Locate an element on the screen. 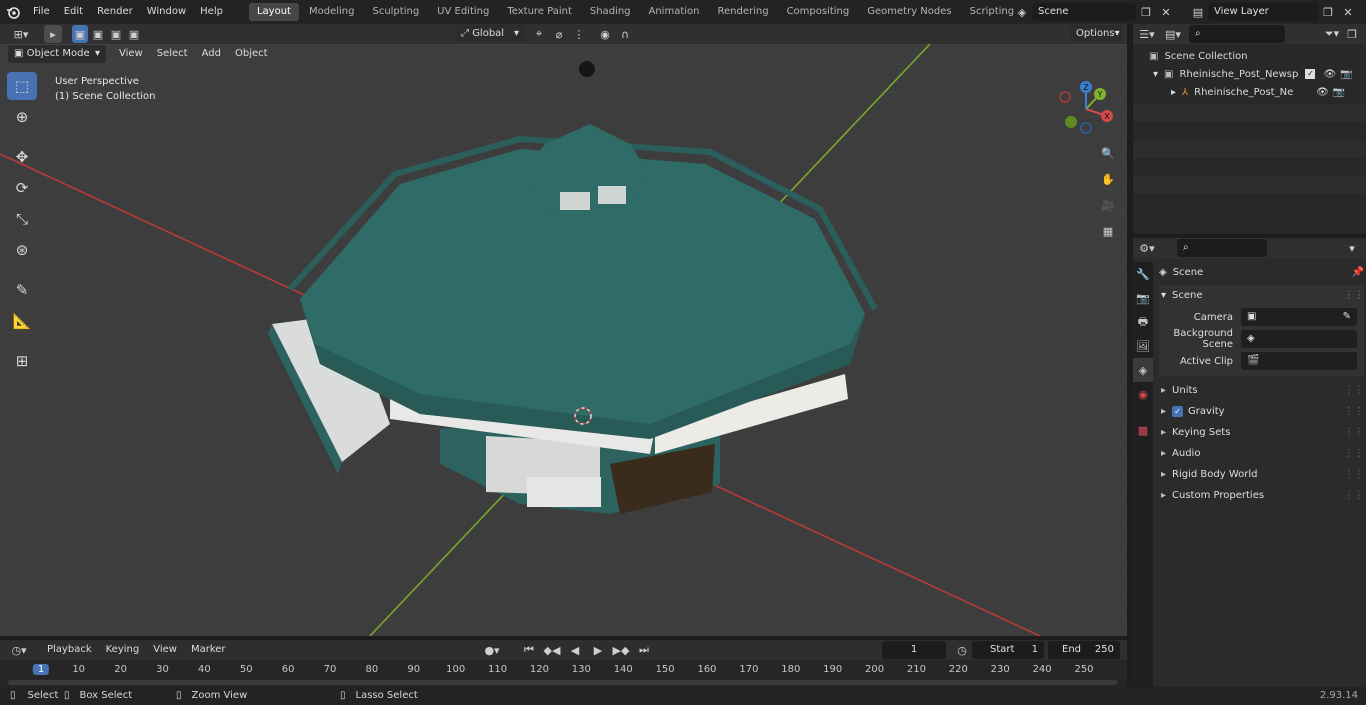  tab-uv-editing: UV Editing is located at coordinates (463, 12).